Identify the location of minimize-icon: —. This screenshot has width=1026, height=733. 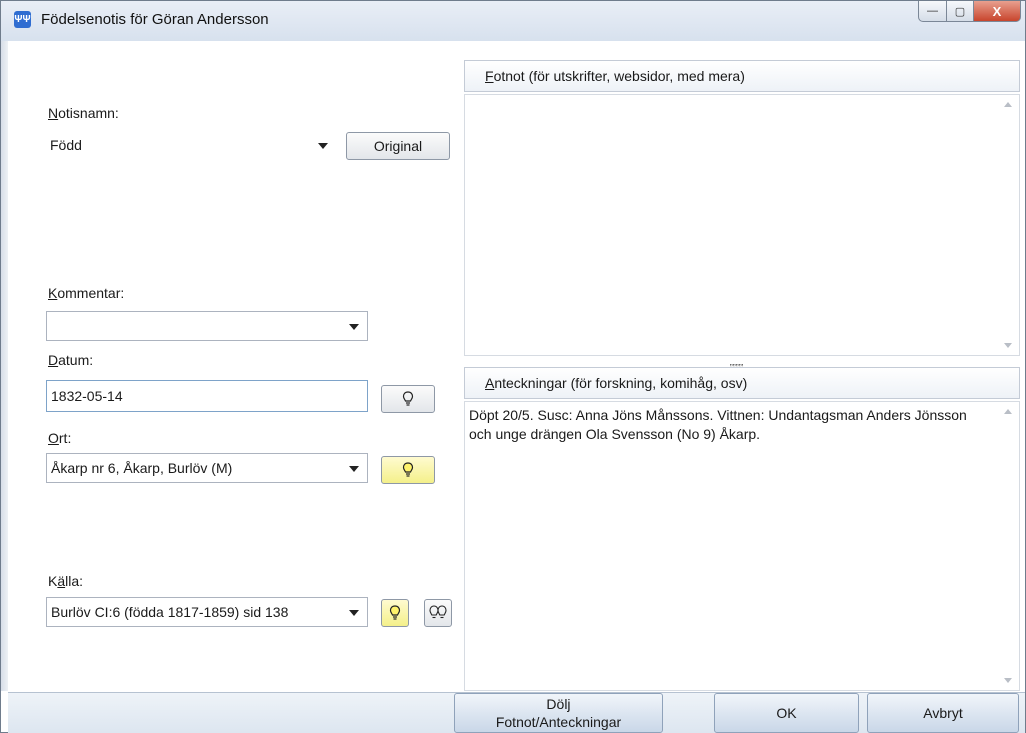
(932, 11).